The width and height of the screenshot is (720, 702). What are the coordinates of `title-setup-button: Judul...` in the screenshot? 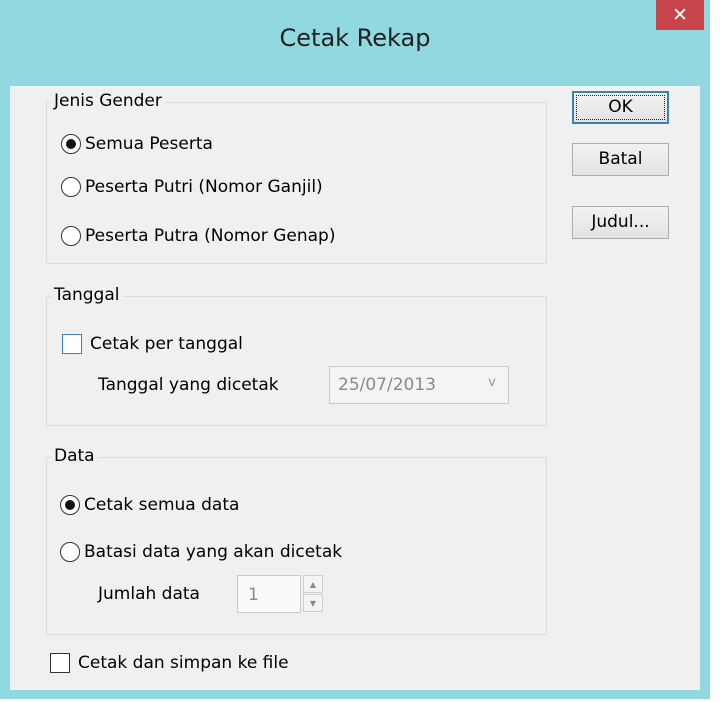 It's located at (620, 222).